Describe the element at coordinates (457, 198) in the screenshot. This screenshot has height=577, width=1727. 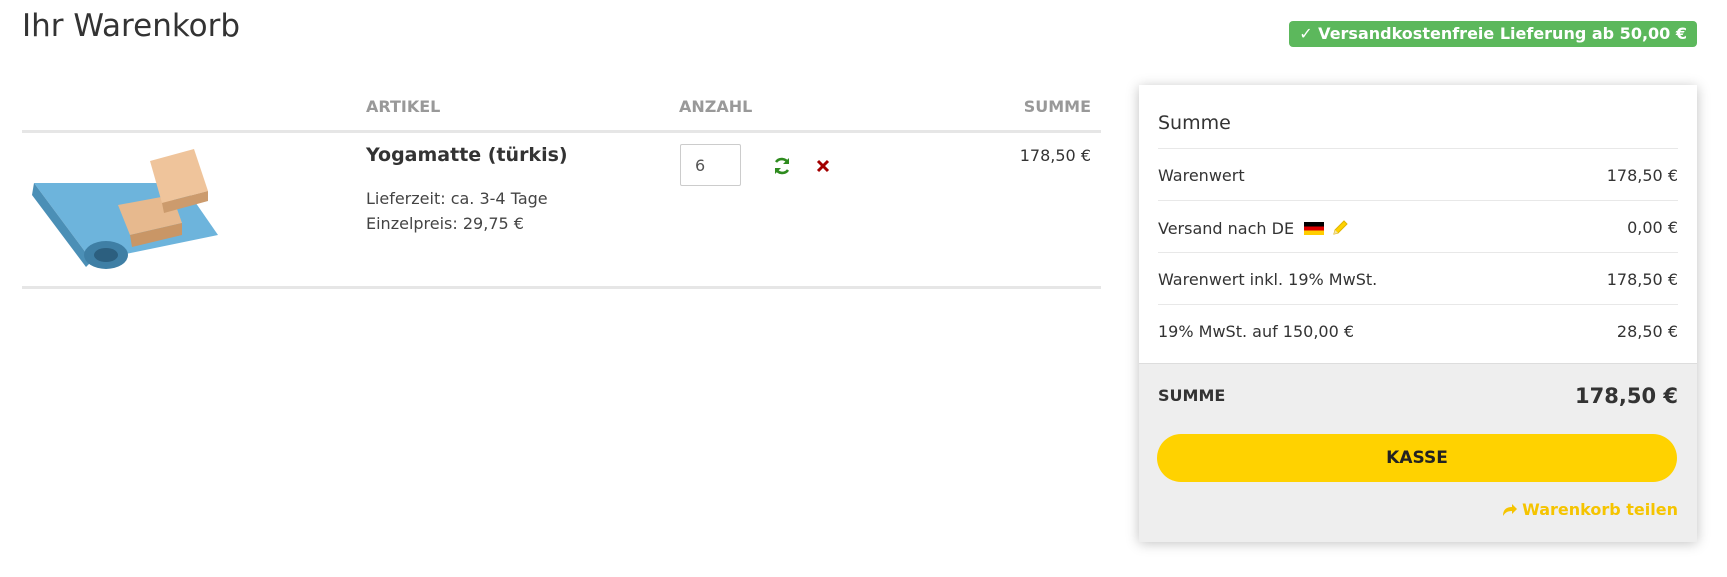
I see `delivery-time: Lieferzeit: ca. 3-4 Tage` at that location.